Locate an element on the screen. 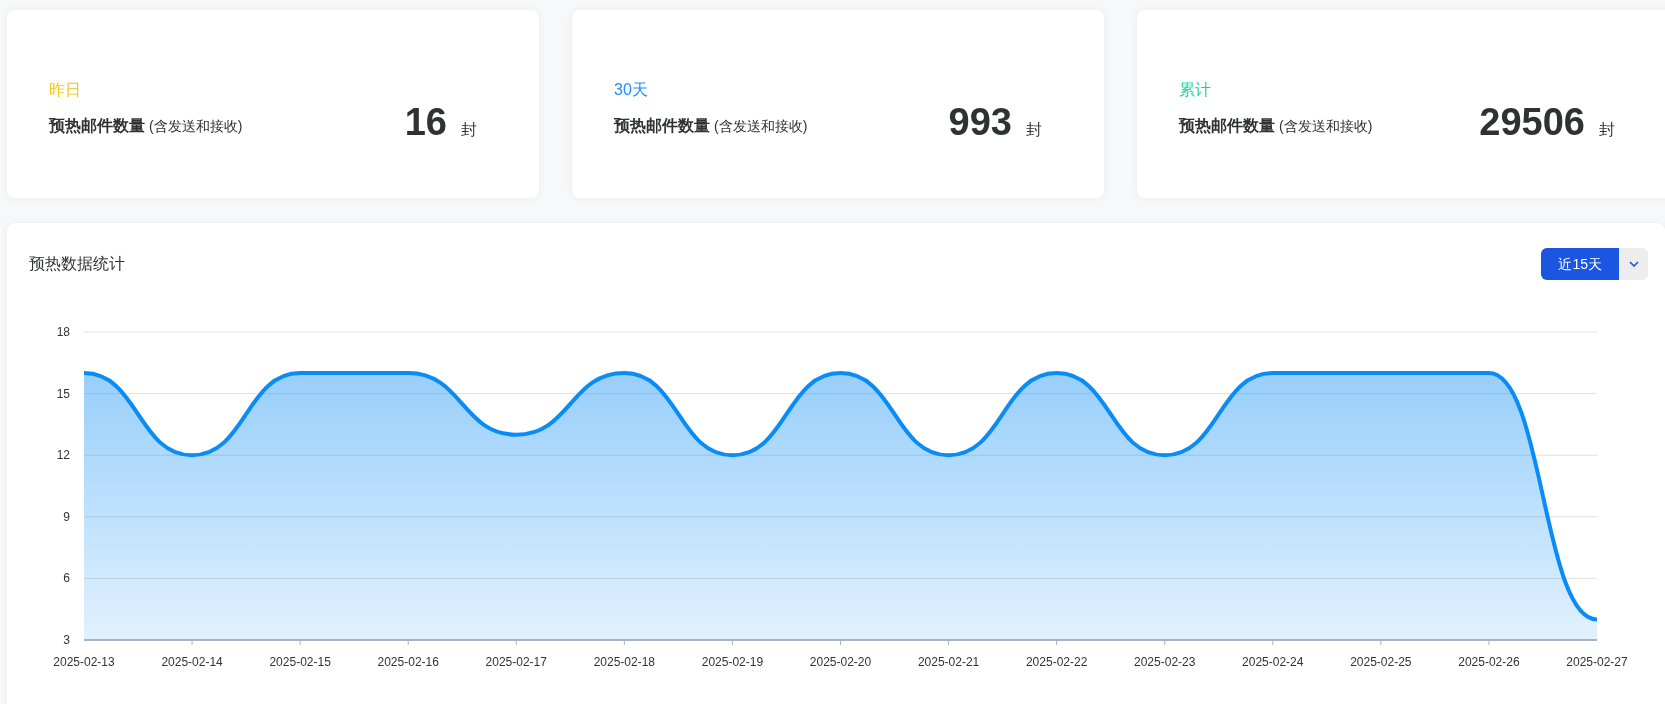 The width and height of the screenshot is (1665, 704). x-tick-label: 2025-02-20 is located at coordinates (840, 662).